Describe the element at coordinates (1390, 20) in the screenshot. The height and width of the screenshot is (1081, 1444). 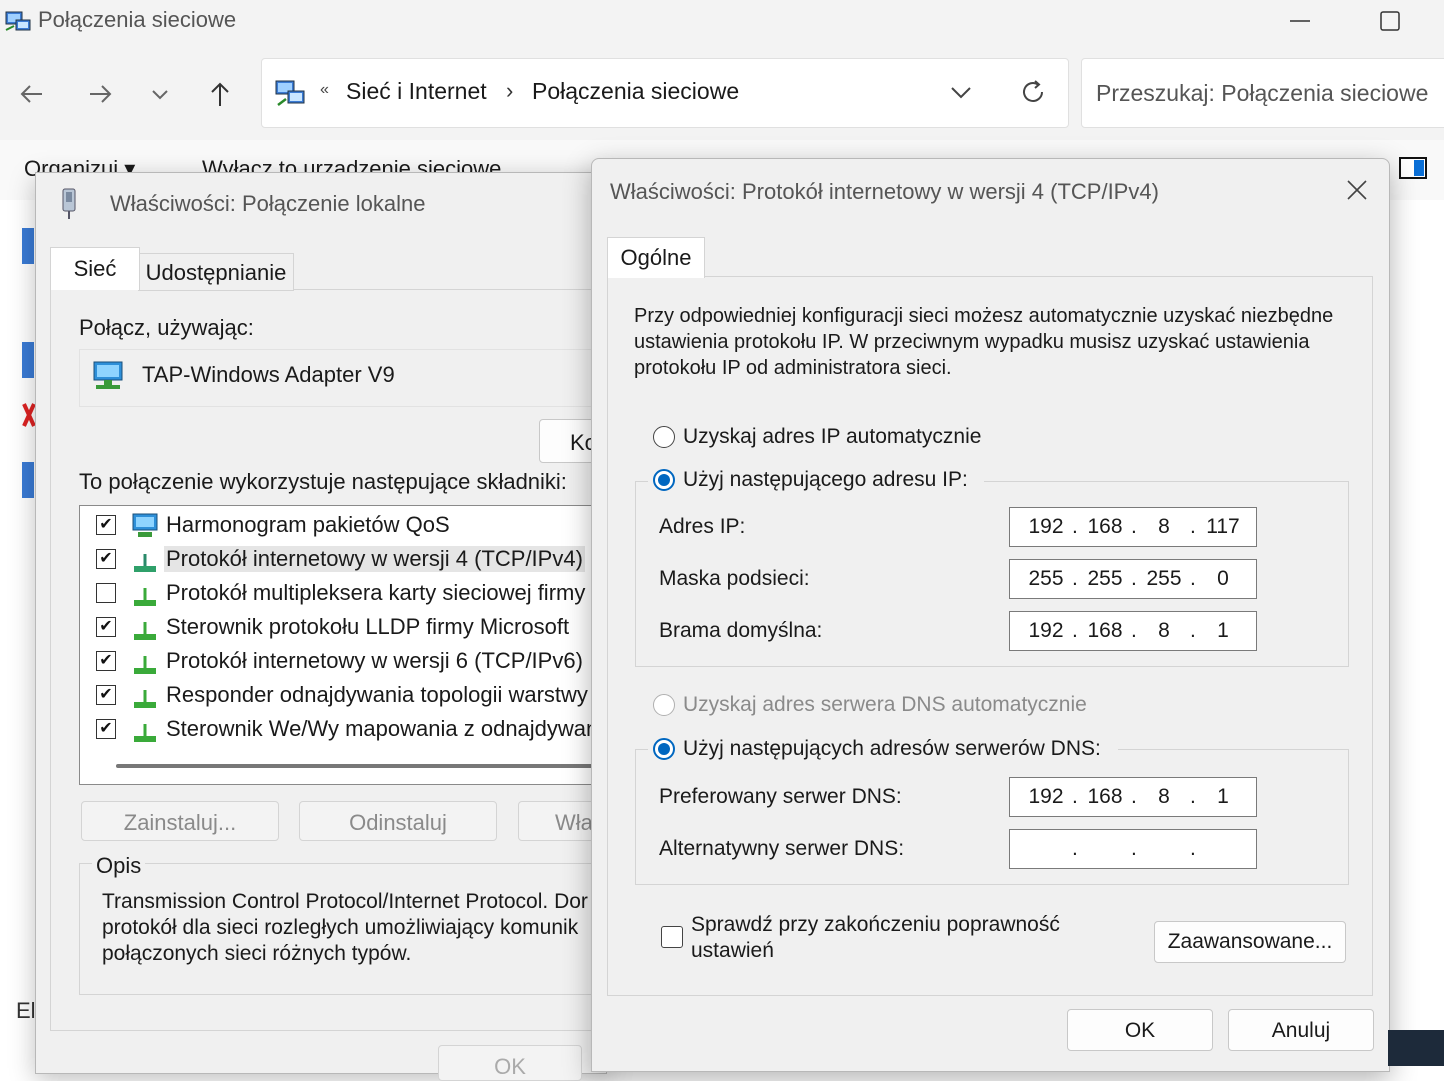
I see `maximize-icon` at that location.